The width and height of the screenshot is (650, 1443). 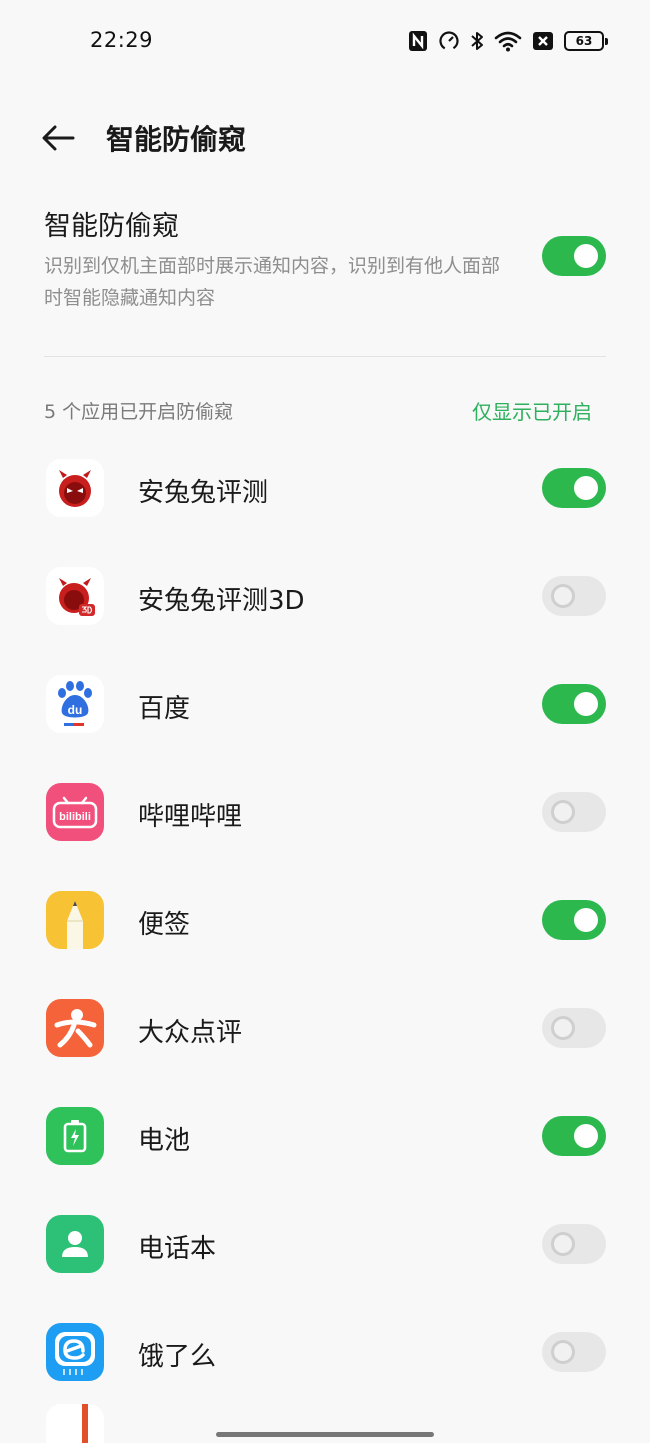 I want to click on app-toggle-bilibili, so click(x=574, y=812).